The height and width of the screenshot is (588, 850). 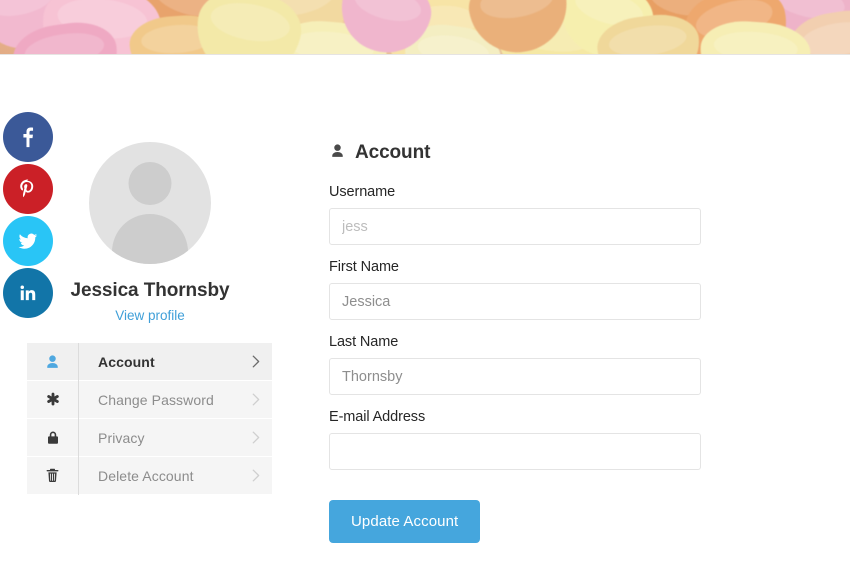 I want to click on sidebar-item-label: Account, so click(x=126, y=361).